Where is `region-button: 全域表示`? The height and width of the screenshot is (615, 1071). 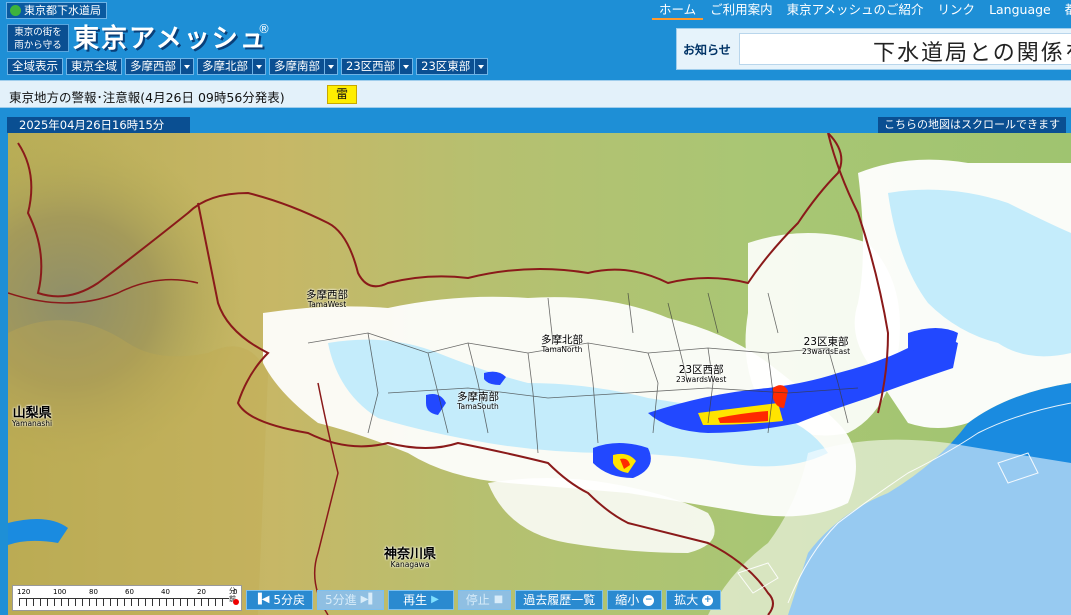 region-button: 全域表示 is located at coordinates (35, 66).